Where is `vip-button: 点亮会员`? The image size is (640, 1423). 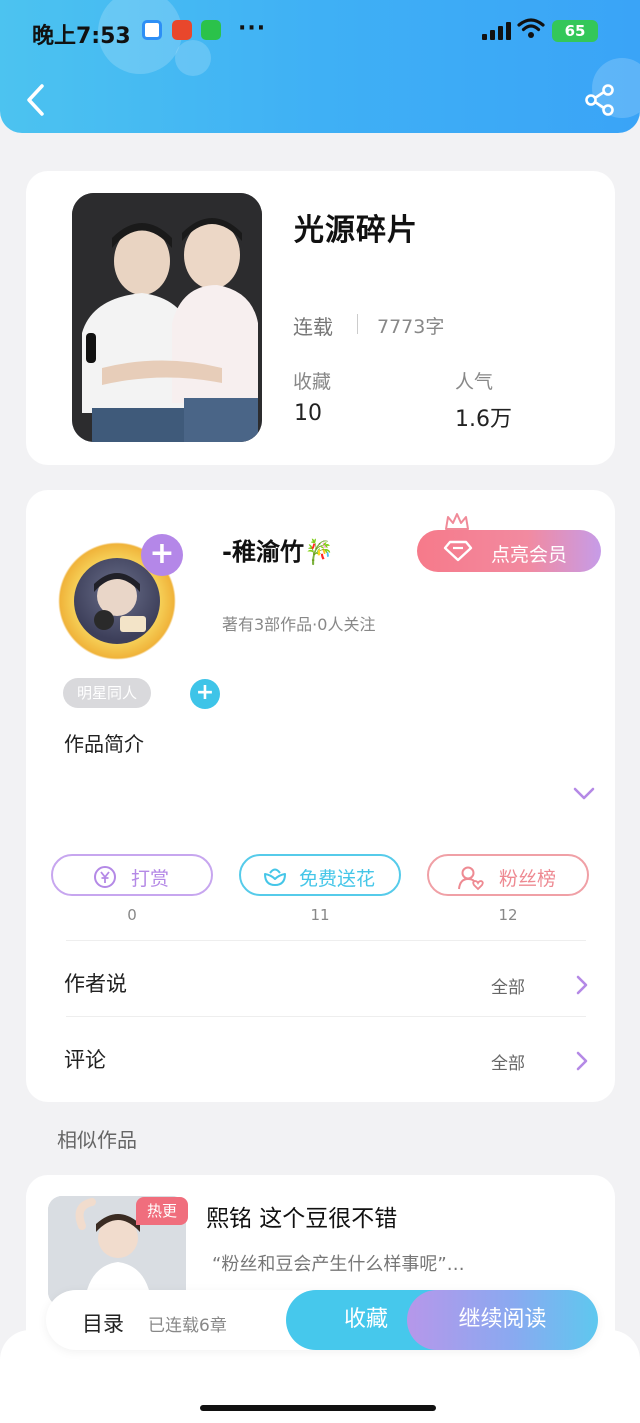
vip-button: 点亮会员 is located at coordinates (509, 551).